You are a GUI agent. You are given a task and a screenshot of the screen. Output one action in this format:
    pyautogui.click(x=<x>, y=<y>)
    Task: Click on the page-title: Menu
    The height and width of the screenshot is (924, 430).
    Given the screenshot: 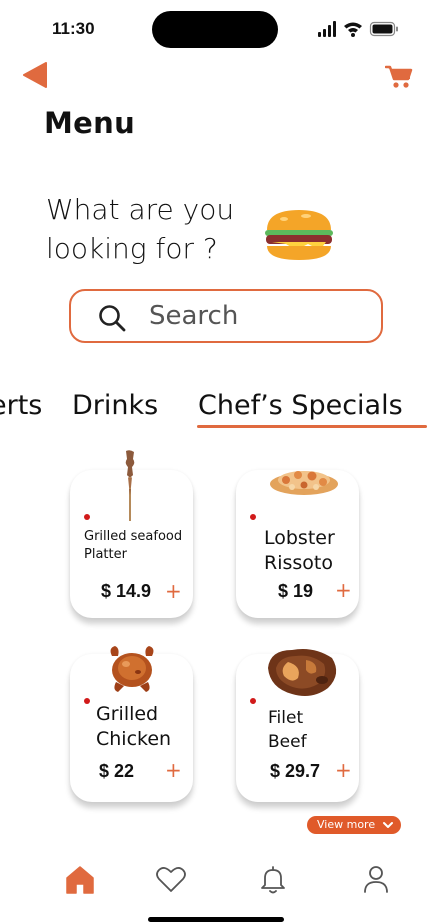 What is the action you would take?
    pyautogui.click(x=90, y=123)
    